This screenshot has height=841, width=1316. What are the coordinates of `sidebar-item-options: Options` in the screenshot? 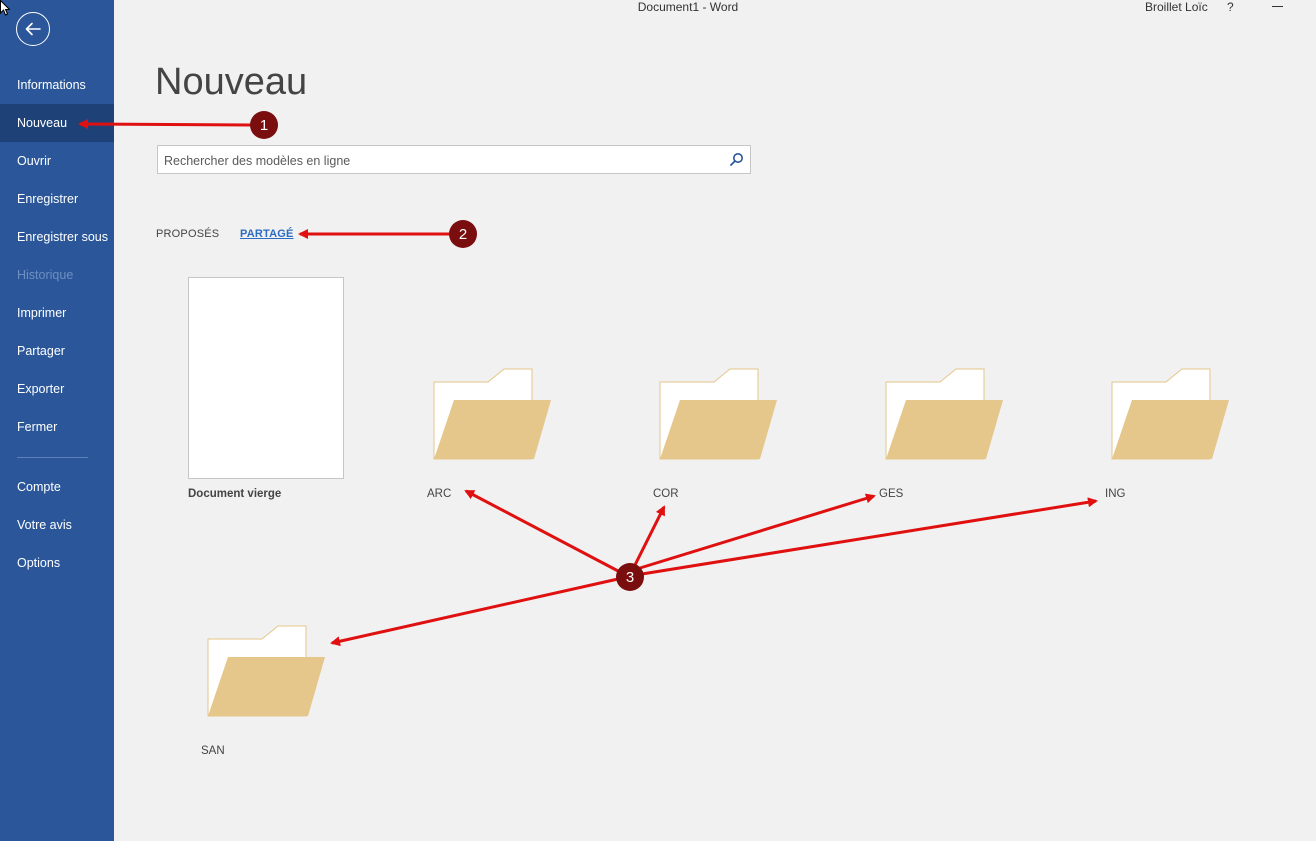 It's located at (57, 563).